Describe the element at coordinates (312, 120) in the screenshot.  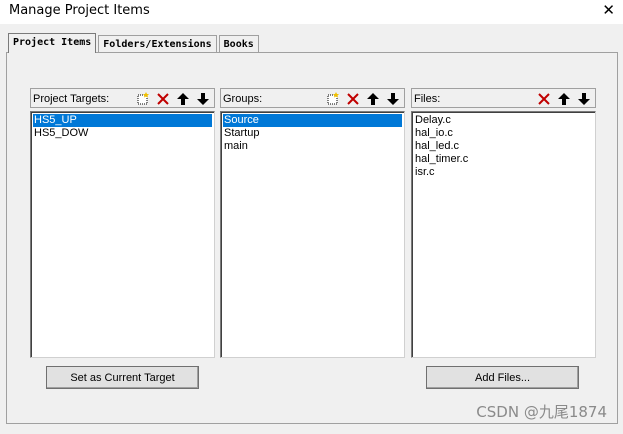
I see `list-item: Source` at that location.